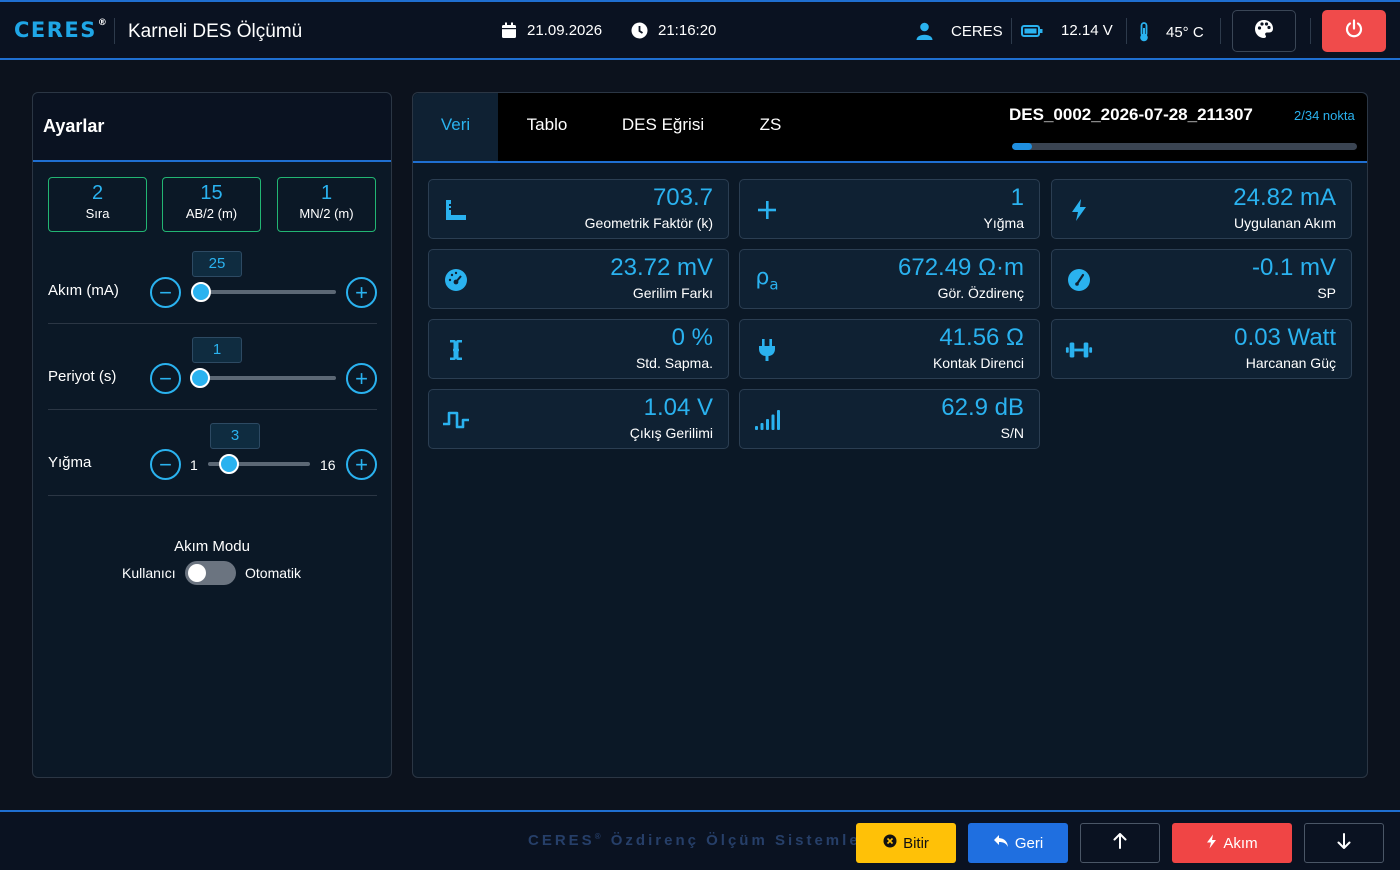 This screenshot has height=870, width=1400. Describe the element at coordinates (97, 213) in the screenshot. I see `info-label: Sıra` at that location.